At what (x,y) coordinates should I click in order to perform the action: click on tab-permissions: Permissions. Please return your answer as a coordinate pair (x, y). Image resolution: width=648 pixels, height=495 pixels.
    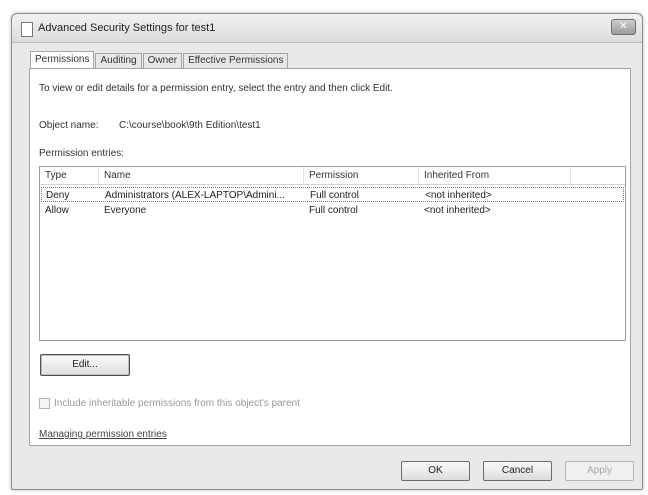
    Looking at the image, I should click on (62, 59).